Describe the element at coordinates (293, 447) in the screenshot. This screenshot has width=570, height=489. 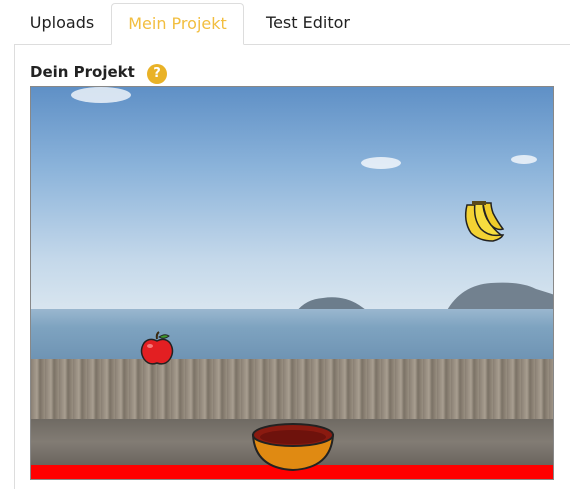
I see `bowl-sprite` at that location.